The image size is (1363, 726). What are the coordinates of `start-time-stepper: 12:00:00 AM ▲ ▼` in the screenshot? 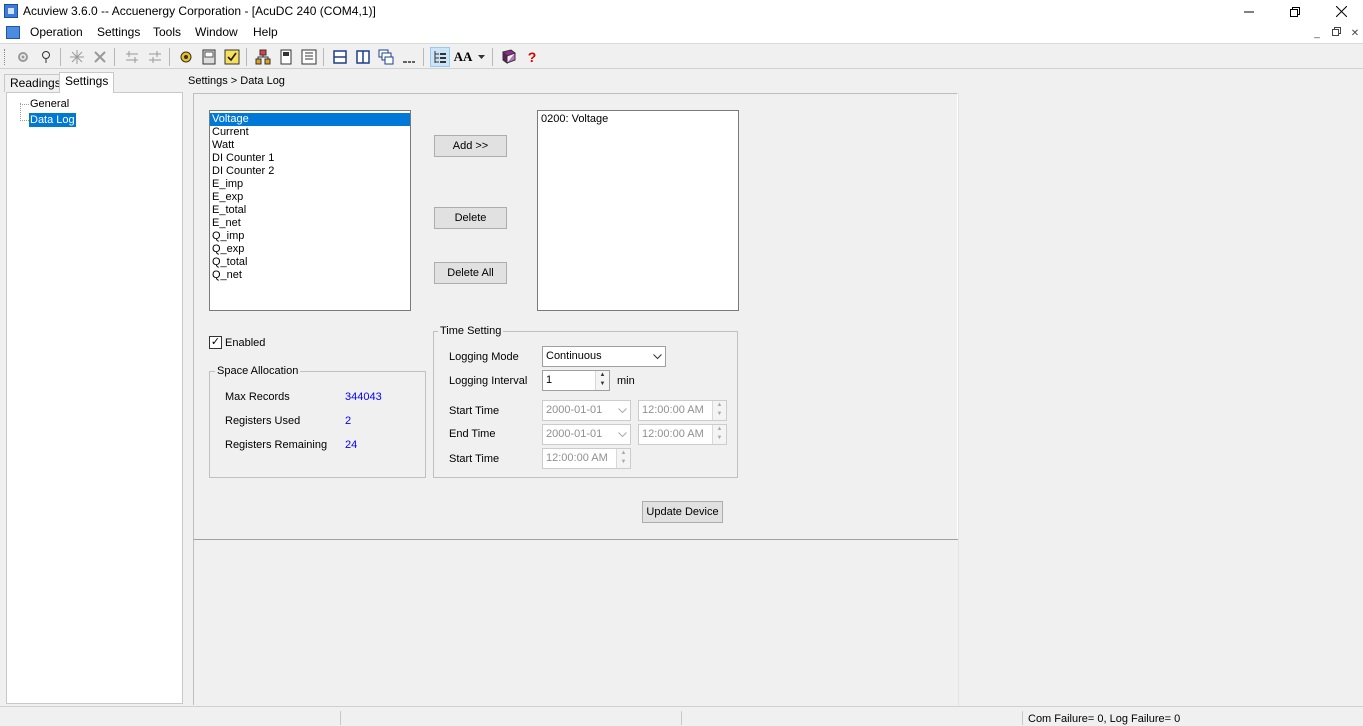 It's located at (682, 410).